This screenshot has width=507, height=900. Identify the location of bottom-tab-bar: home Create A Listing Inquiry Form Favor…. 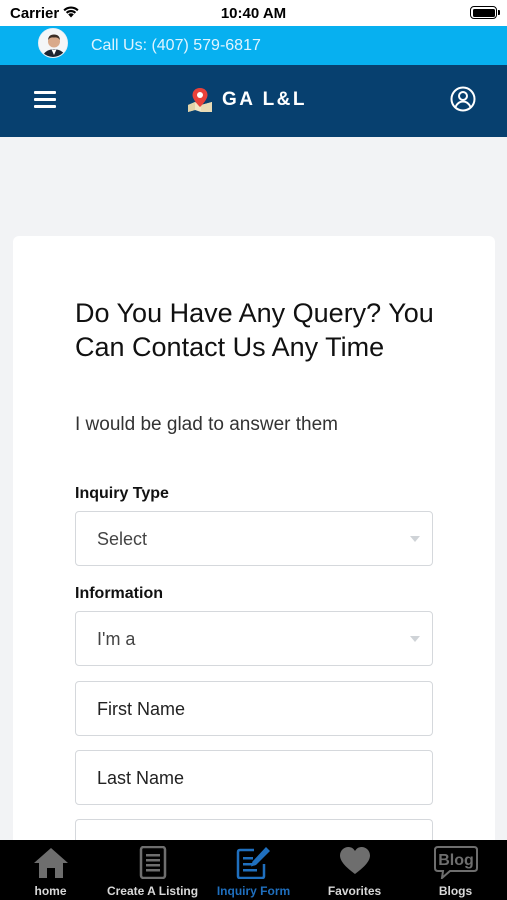
(253, 870).